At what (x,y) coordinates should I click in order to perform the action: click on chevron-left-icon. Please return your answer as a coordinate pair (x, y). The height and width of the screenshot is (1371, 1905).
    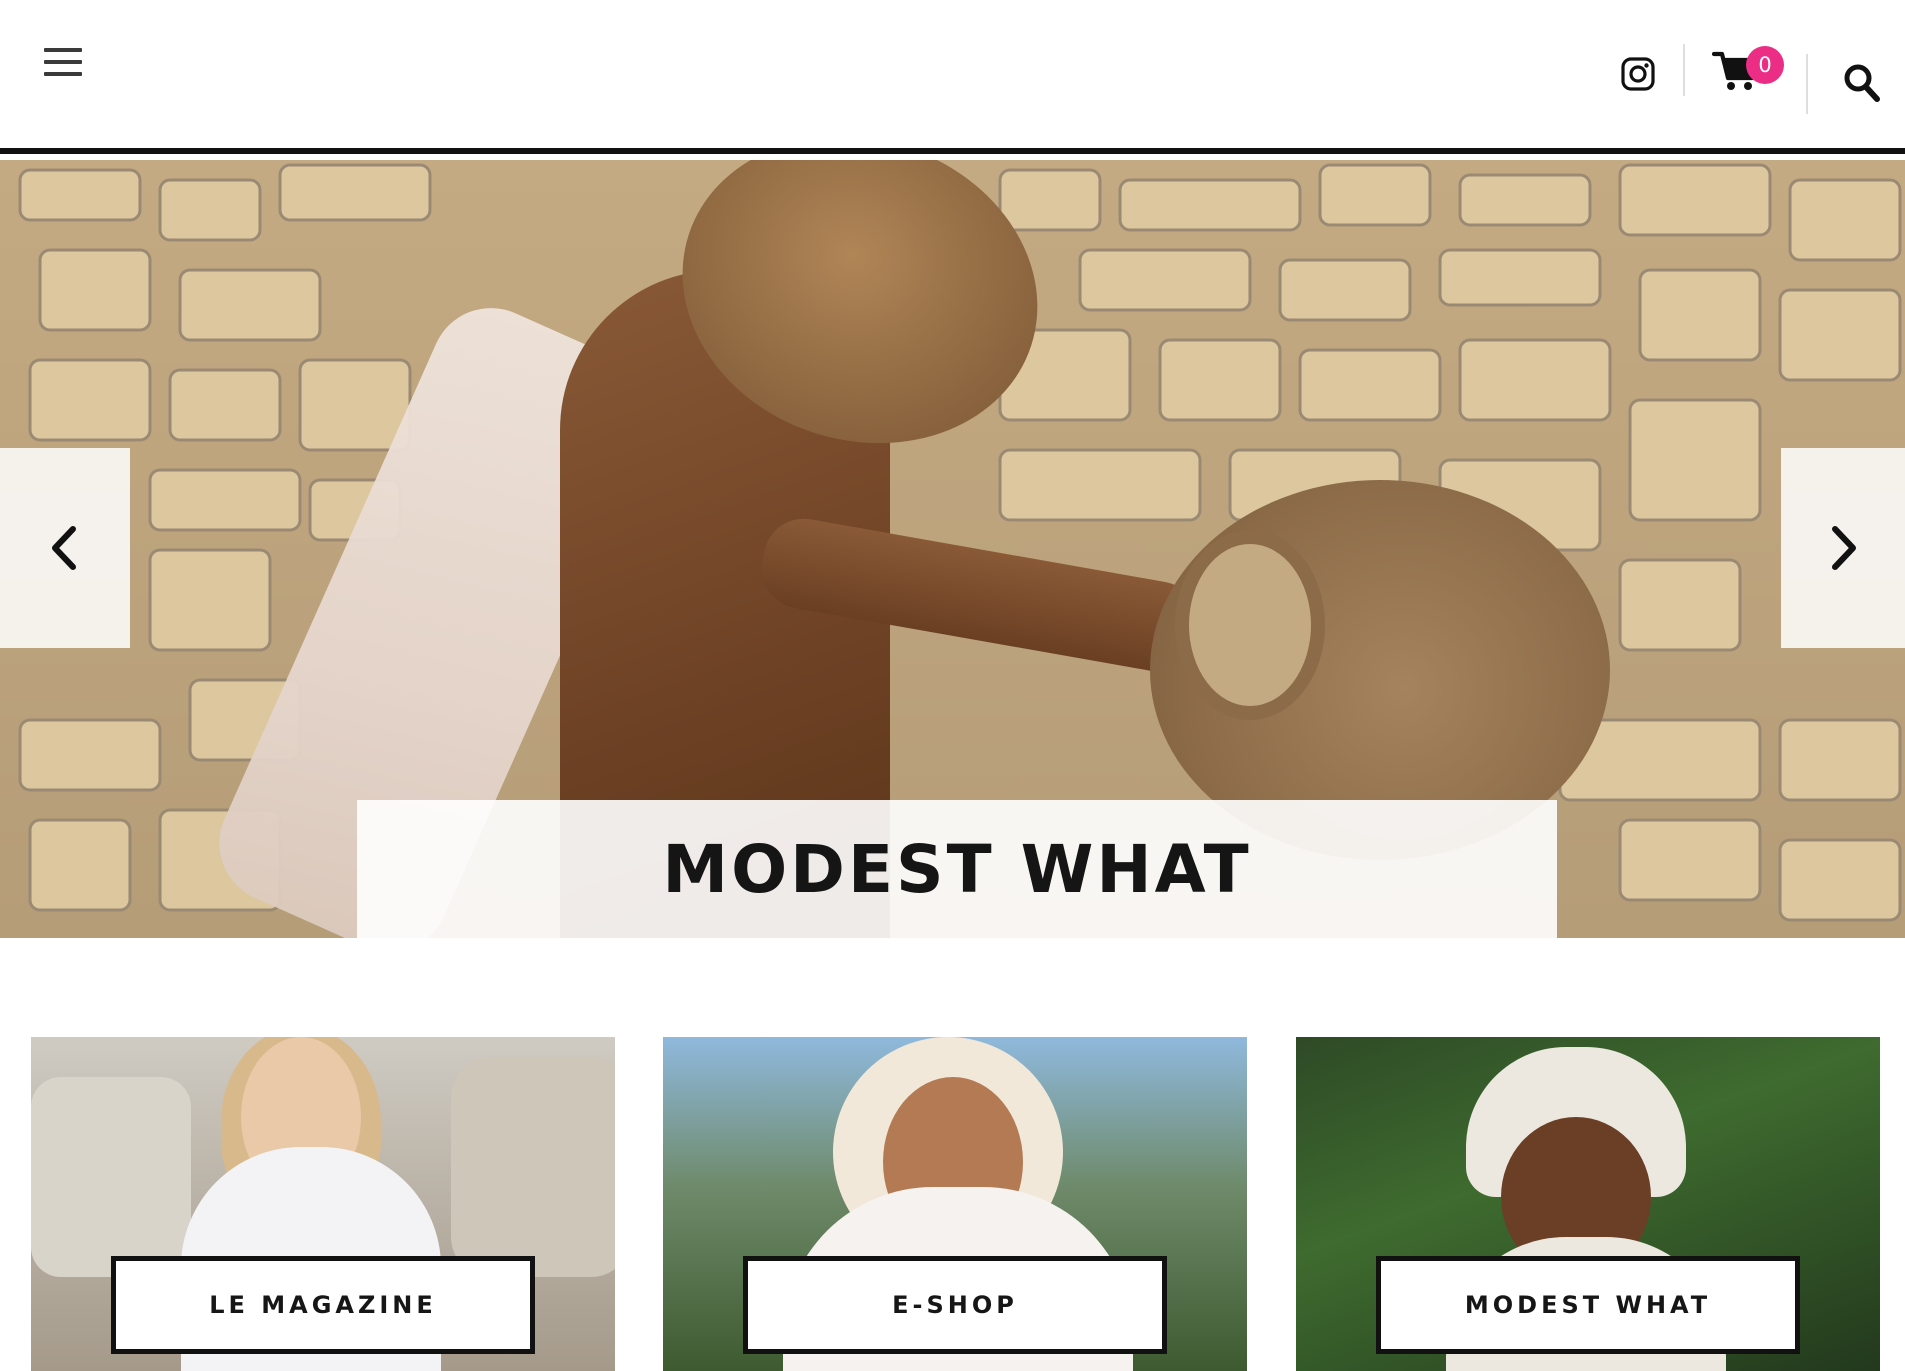
    Looking at the image, I should click on (64, 548).